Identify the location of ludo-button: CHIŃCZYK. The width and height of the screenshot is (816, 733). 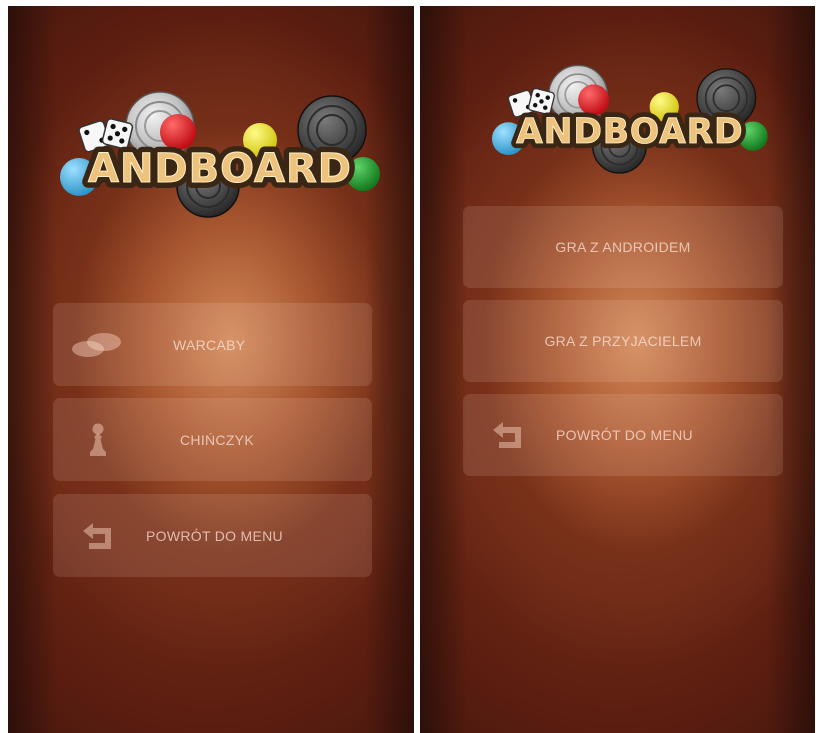
(212, 439).